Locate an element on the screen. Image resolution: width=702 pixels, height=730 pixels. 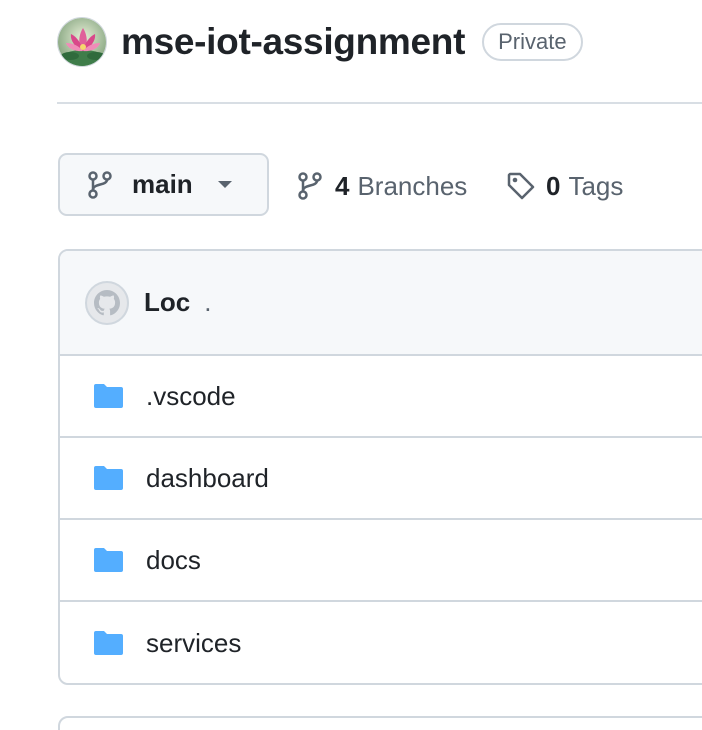
current-branch-label: main is located at coordinates (162, 184).